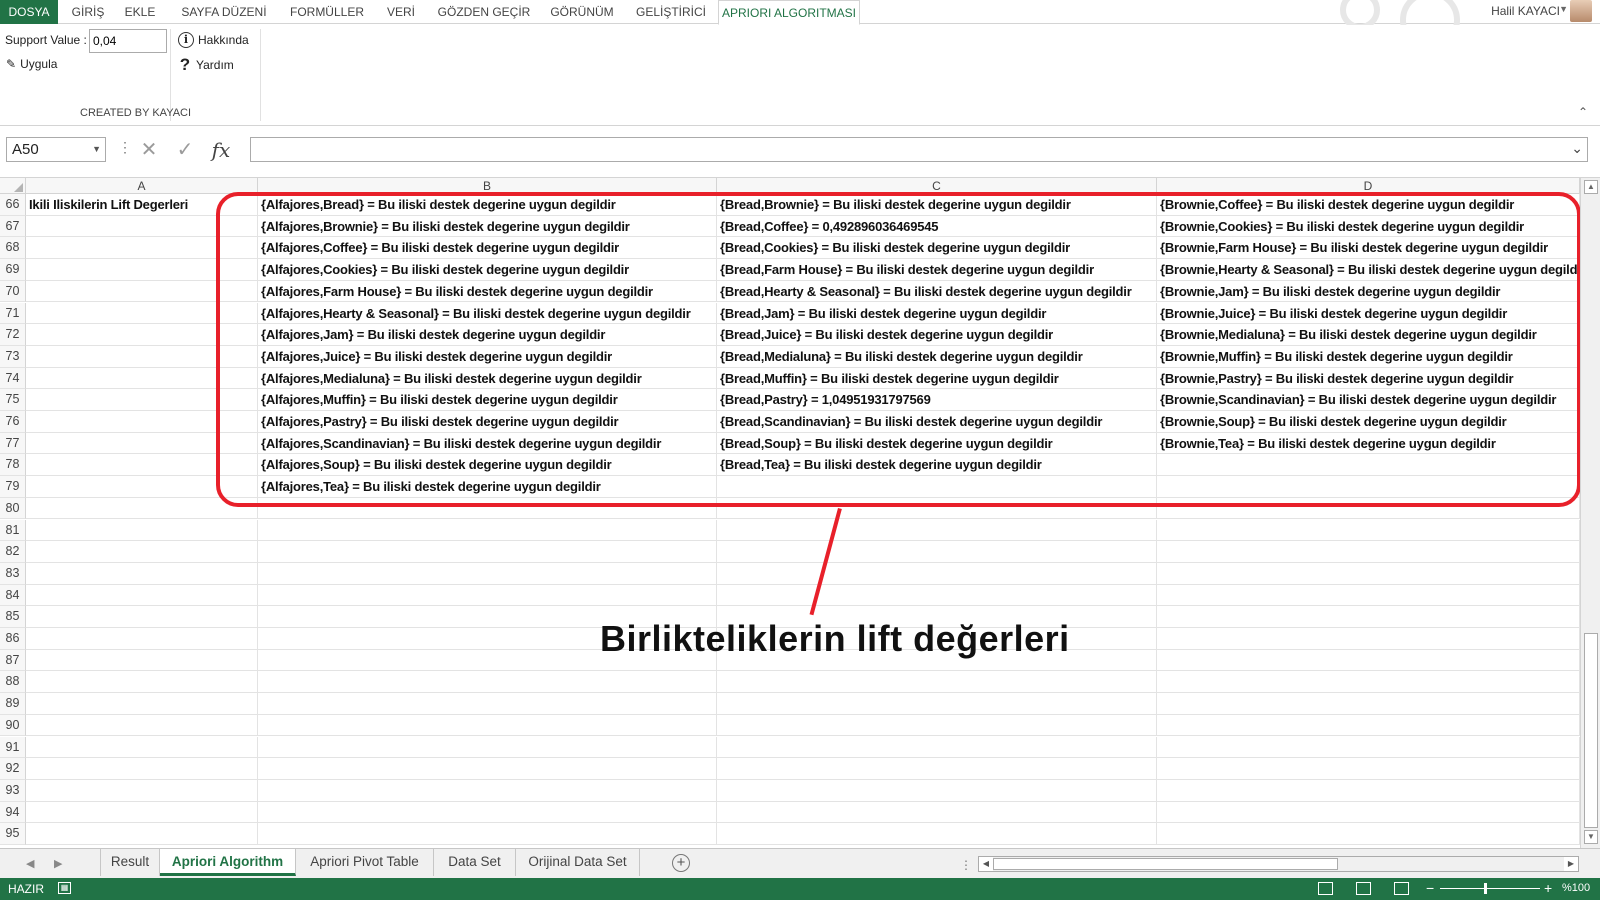 This screenshot has height=900, width=1600. Describe the element at coordinates (671, 12) in the screenshot. I see `tab-developer: GELİŞTİRİCİ` at that location.